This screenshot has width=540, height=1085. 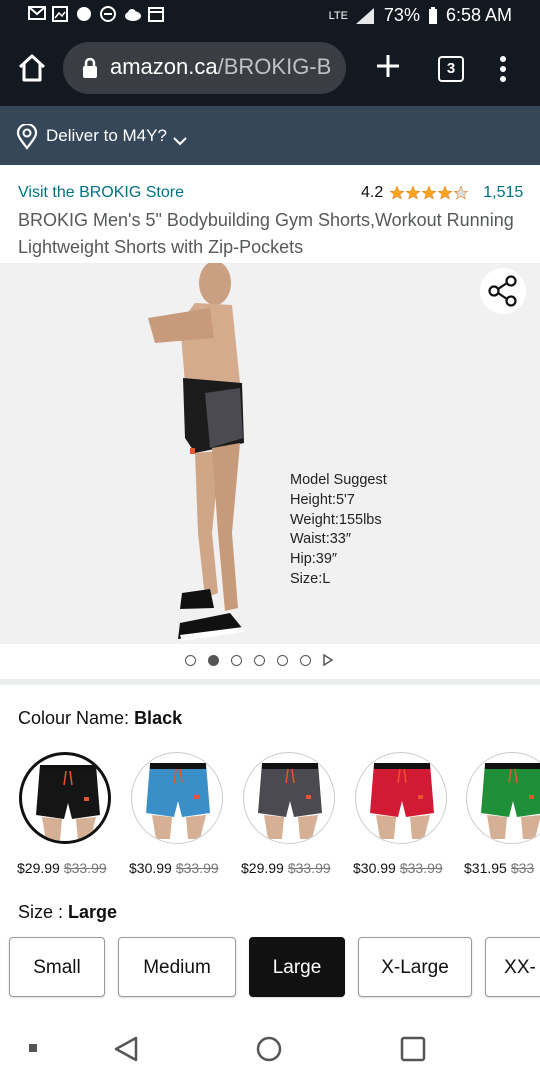 I want to click on section-divider, so click(x=270, y=682).